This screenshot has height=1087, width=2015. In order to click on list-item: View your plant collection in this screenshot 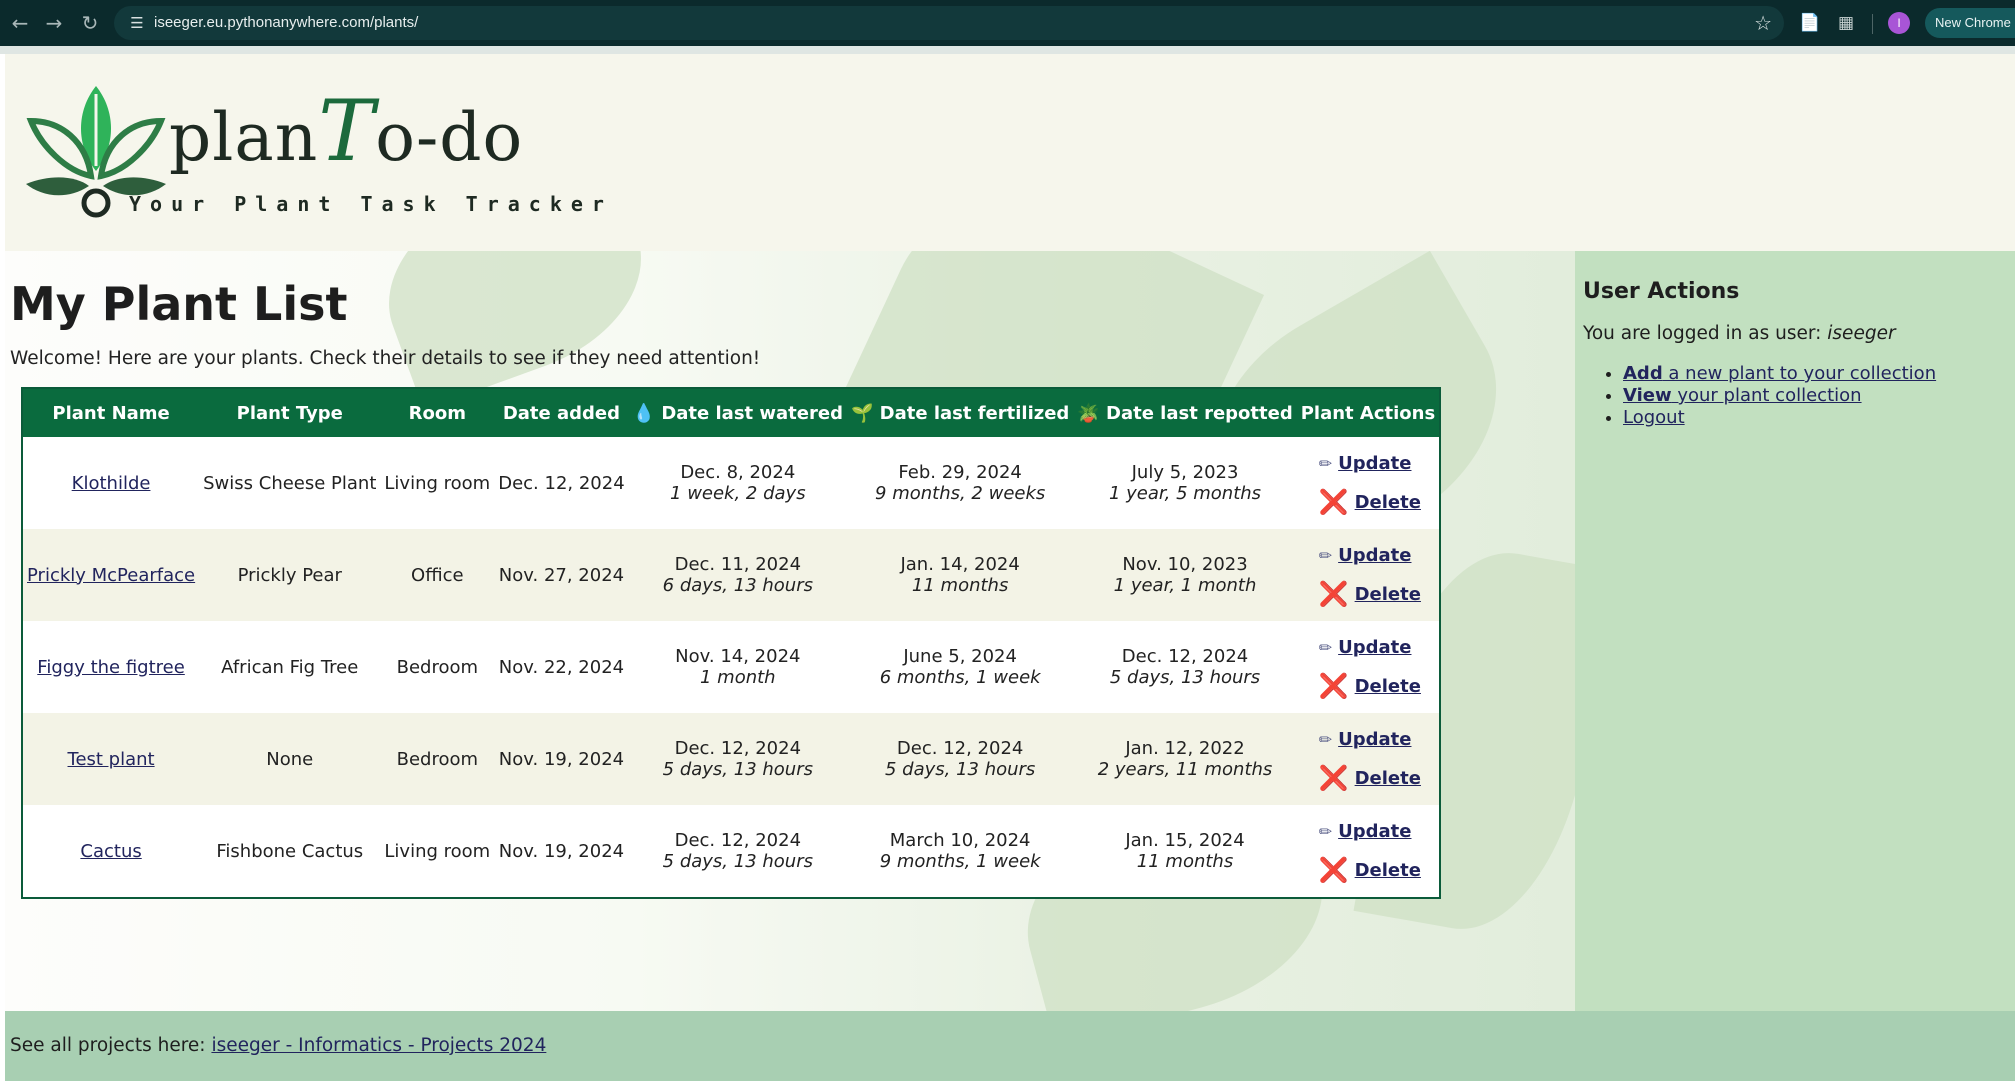, I will do `click(1779, 396)`.